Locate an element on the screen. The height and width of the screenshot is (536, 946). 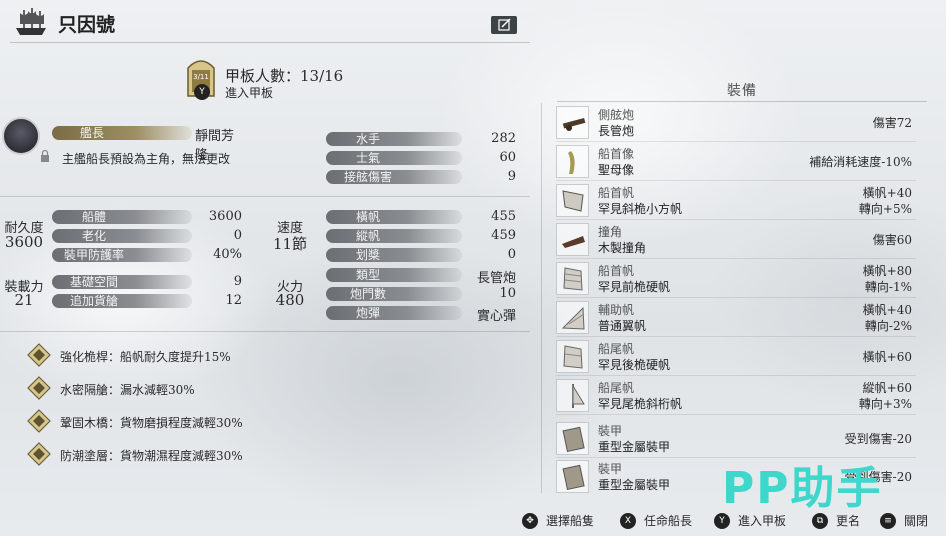
stat-value-morale: 60 is located at coordinates (507, 157).